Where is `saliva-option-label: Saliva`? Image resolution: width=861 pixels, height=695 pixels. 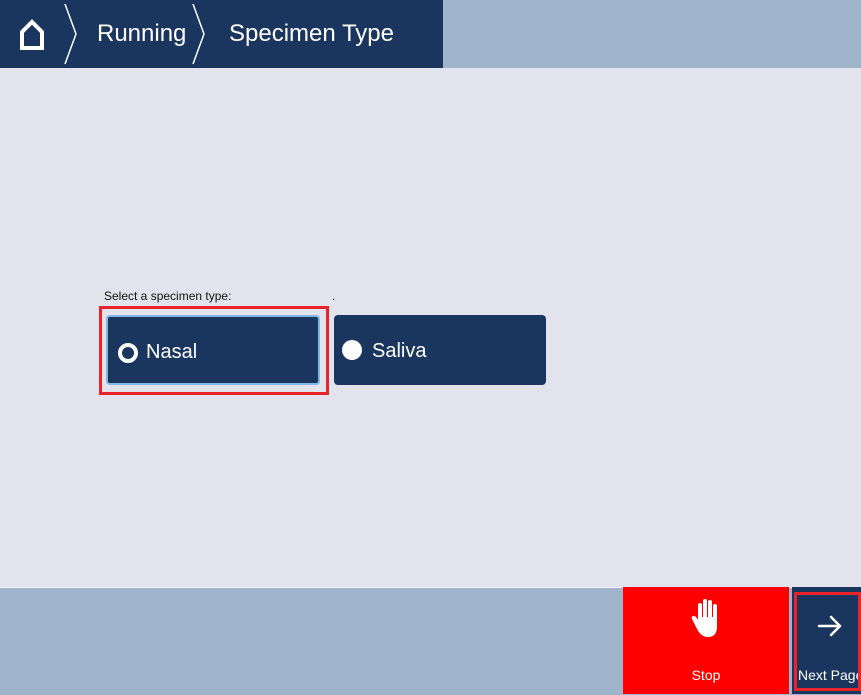
saliva-option-label: Saliva is located at coordinates (399, 351).